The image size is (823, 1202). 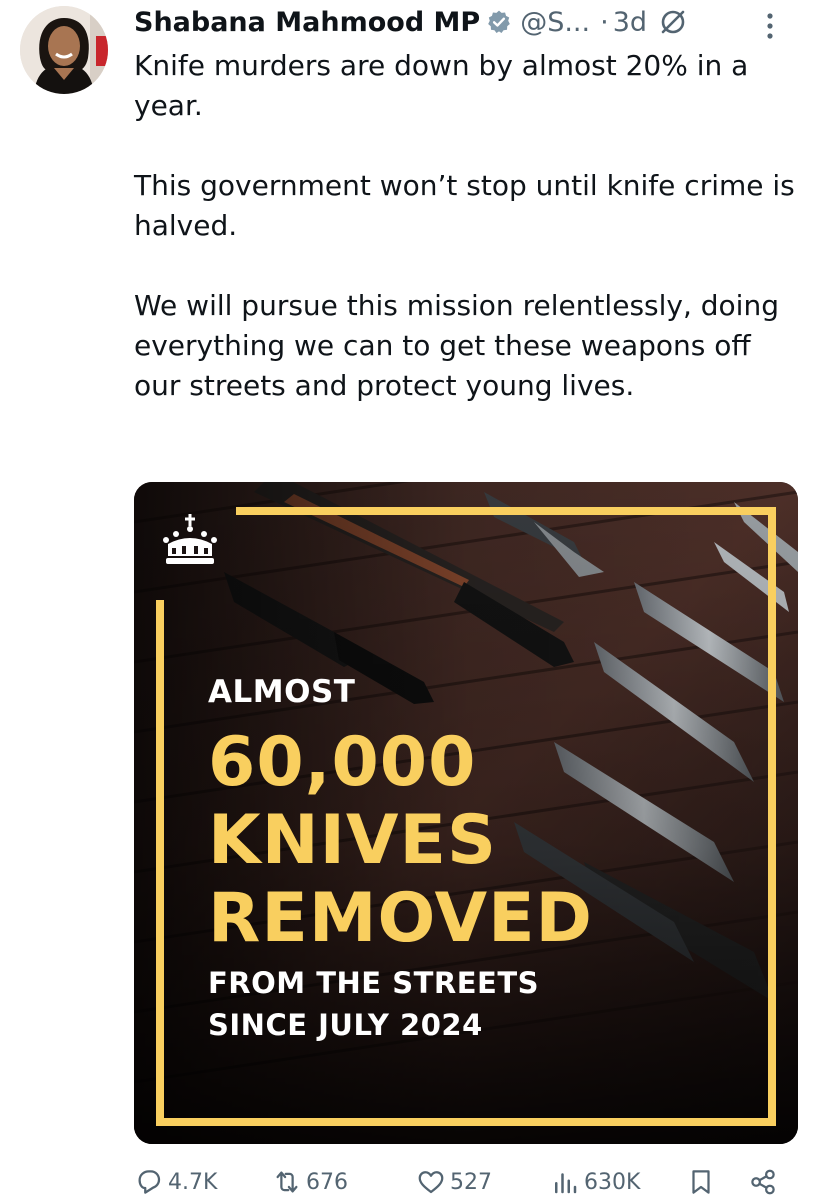 I want to click on media-headline-almost: ALMOST, so click(x=282, y=692).